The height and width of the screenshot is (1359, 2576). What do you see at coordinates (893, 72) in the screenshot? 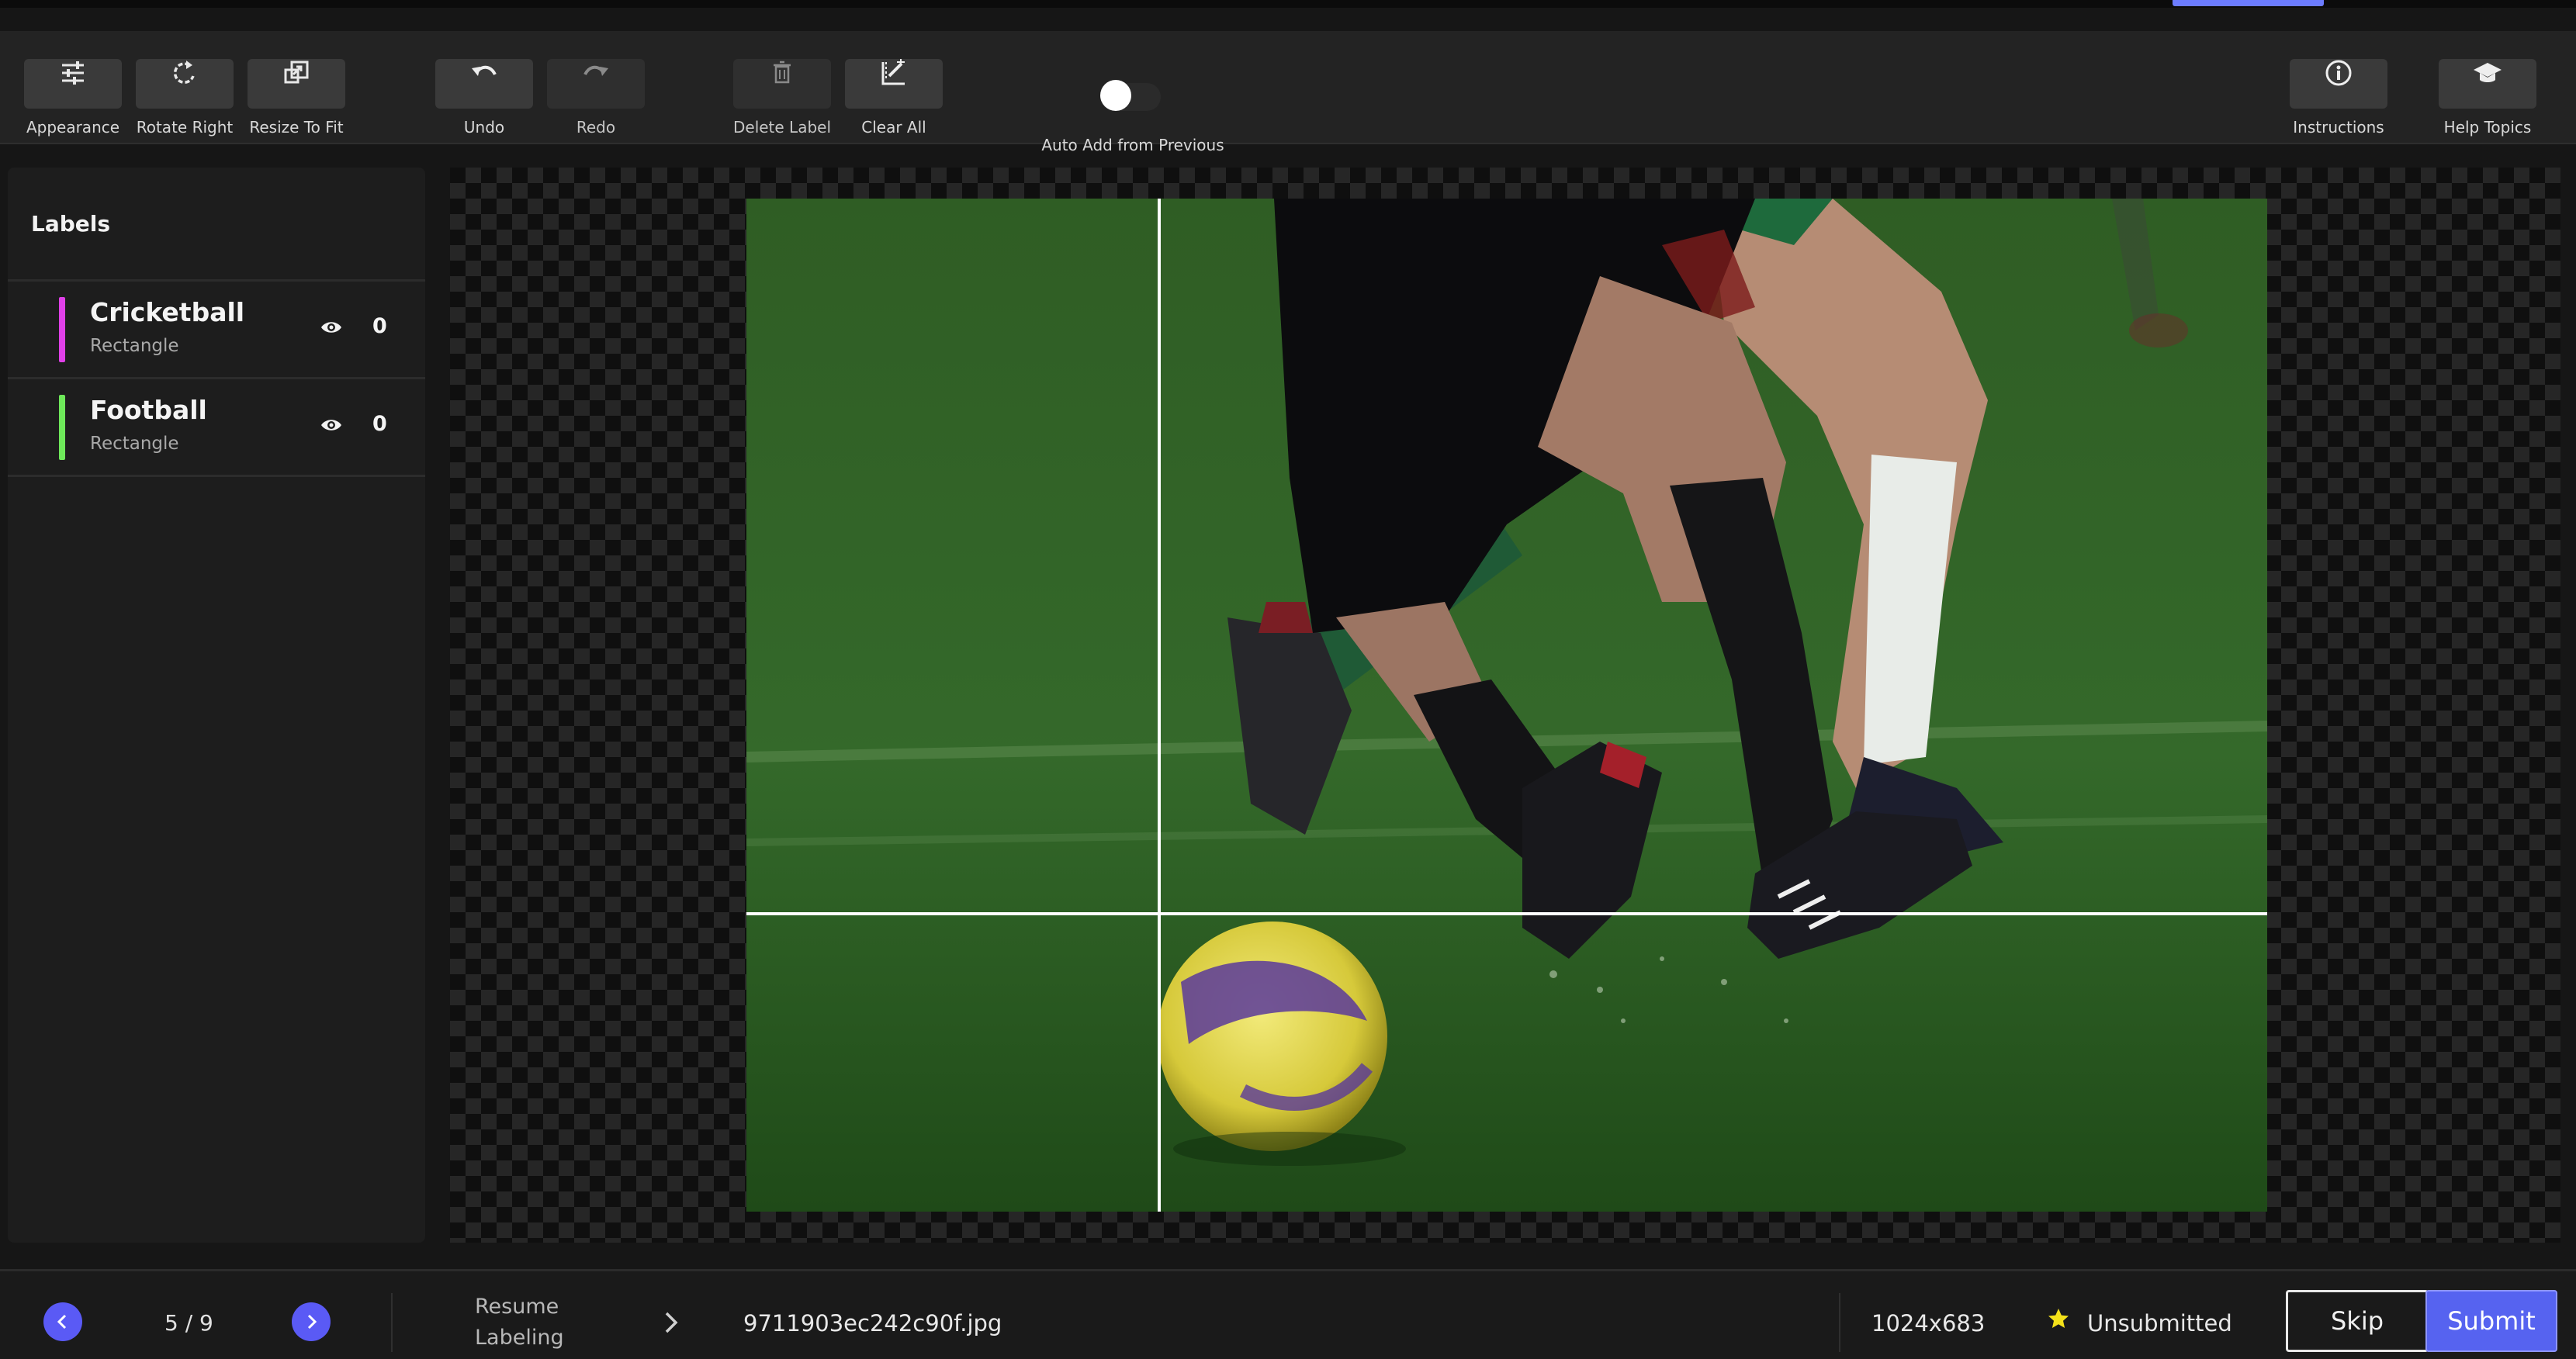
I see `clear-all-icon` at bounding box center [893, 72].